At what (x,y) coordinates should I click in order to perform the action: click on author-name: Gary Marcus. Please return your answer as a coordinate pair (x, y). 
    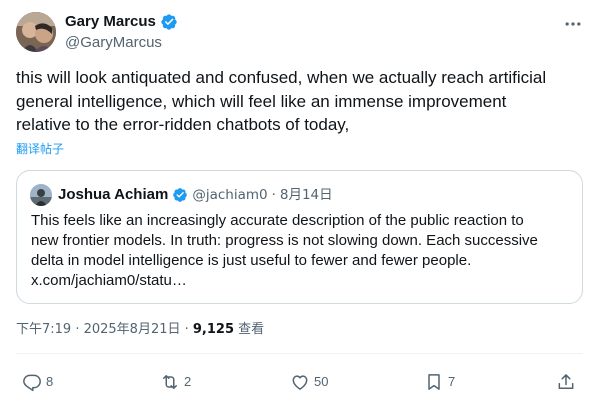
    Looking at the image, I should click on (110, 22).